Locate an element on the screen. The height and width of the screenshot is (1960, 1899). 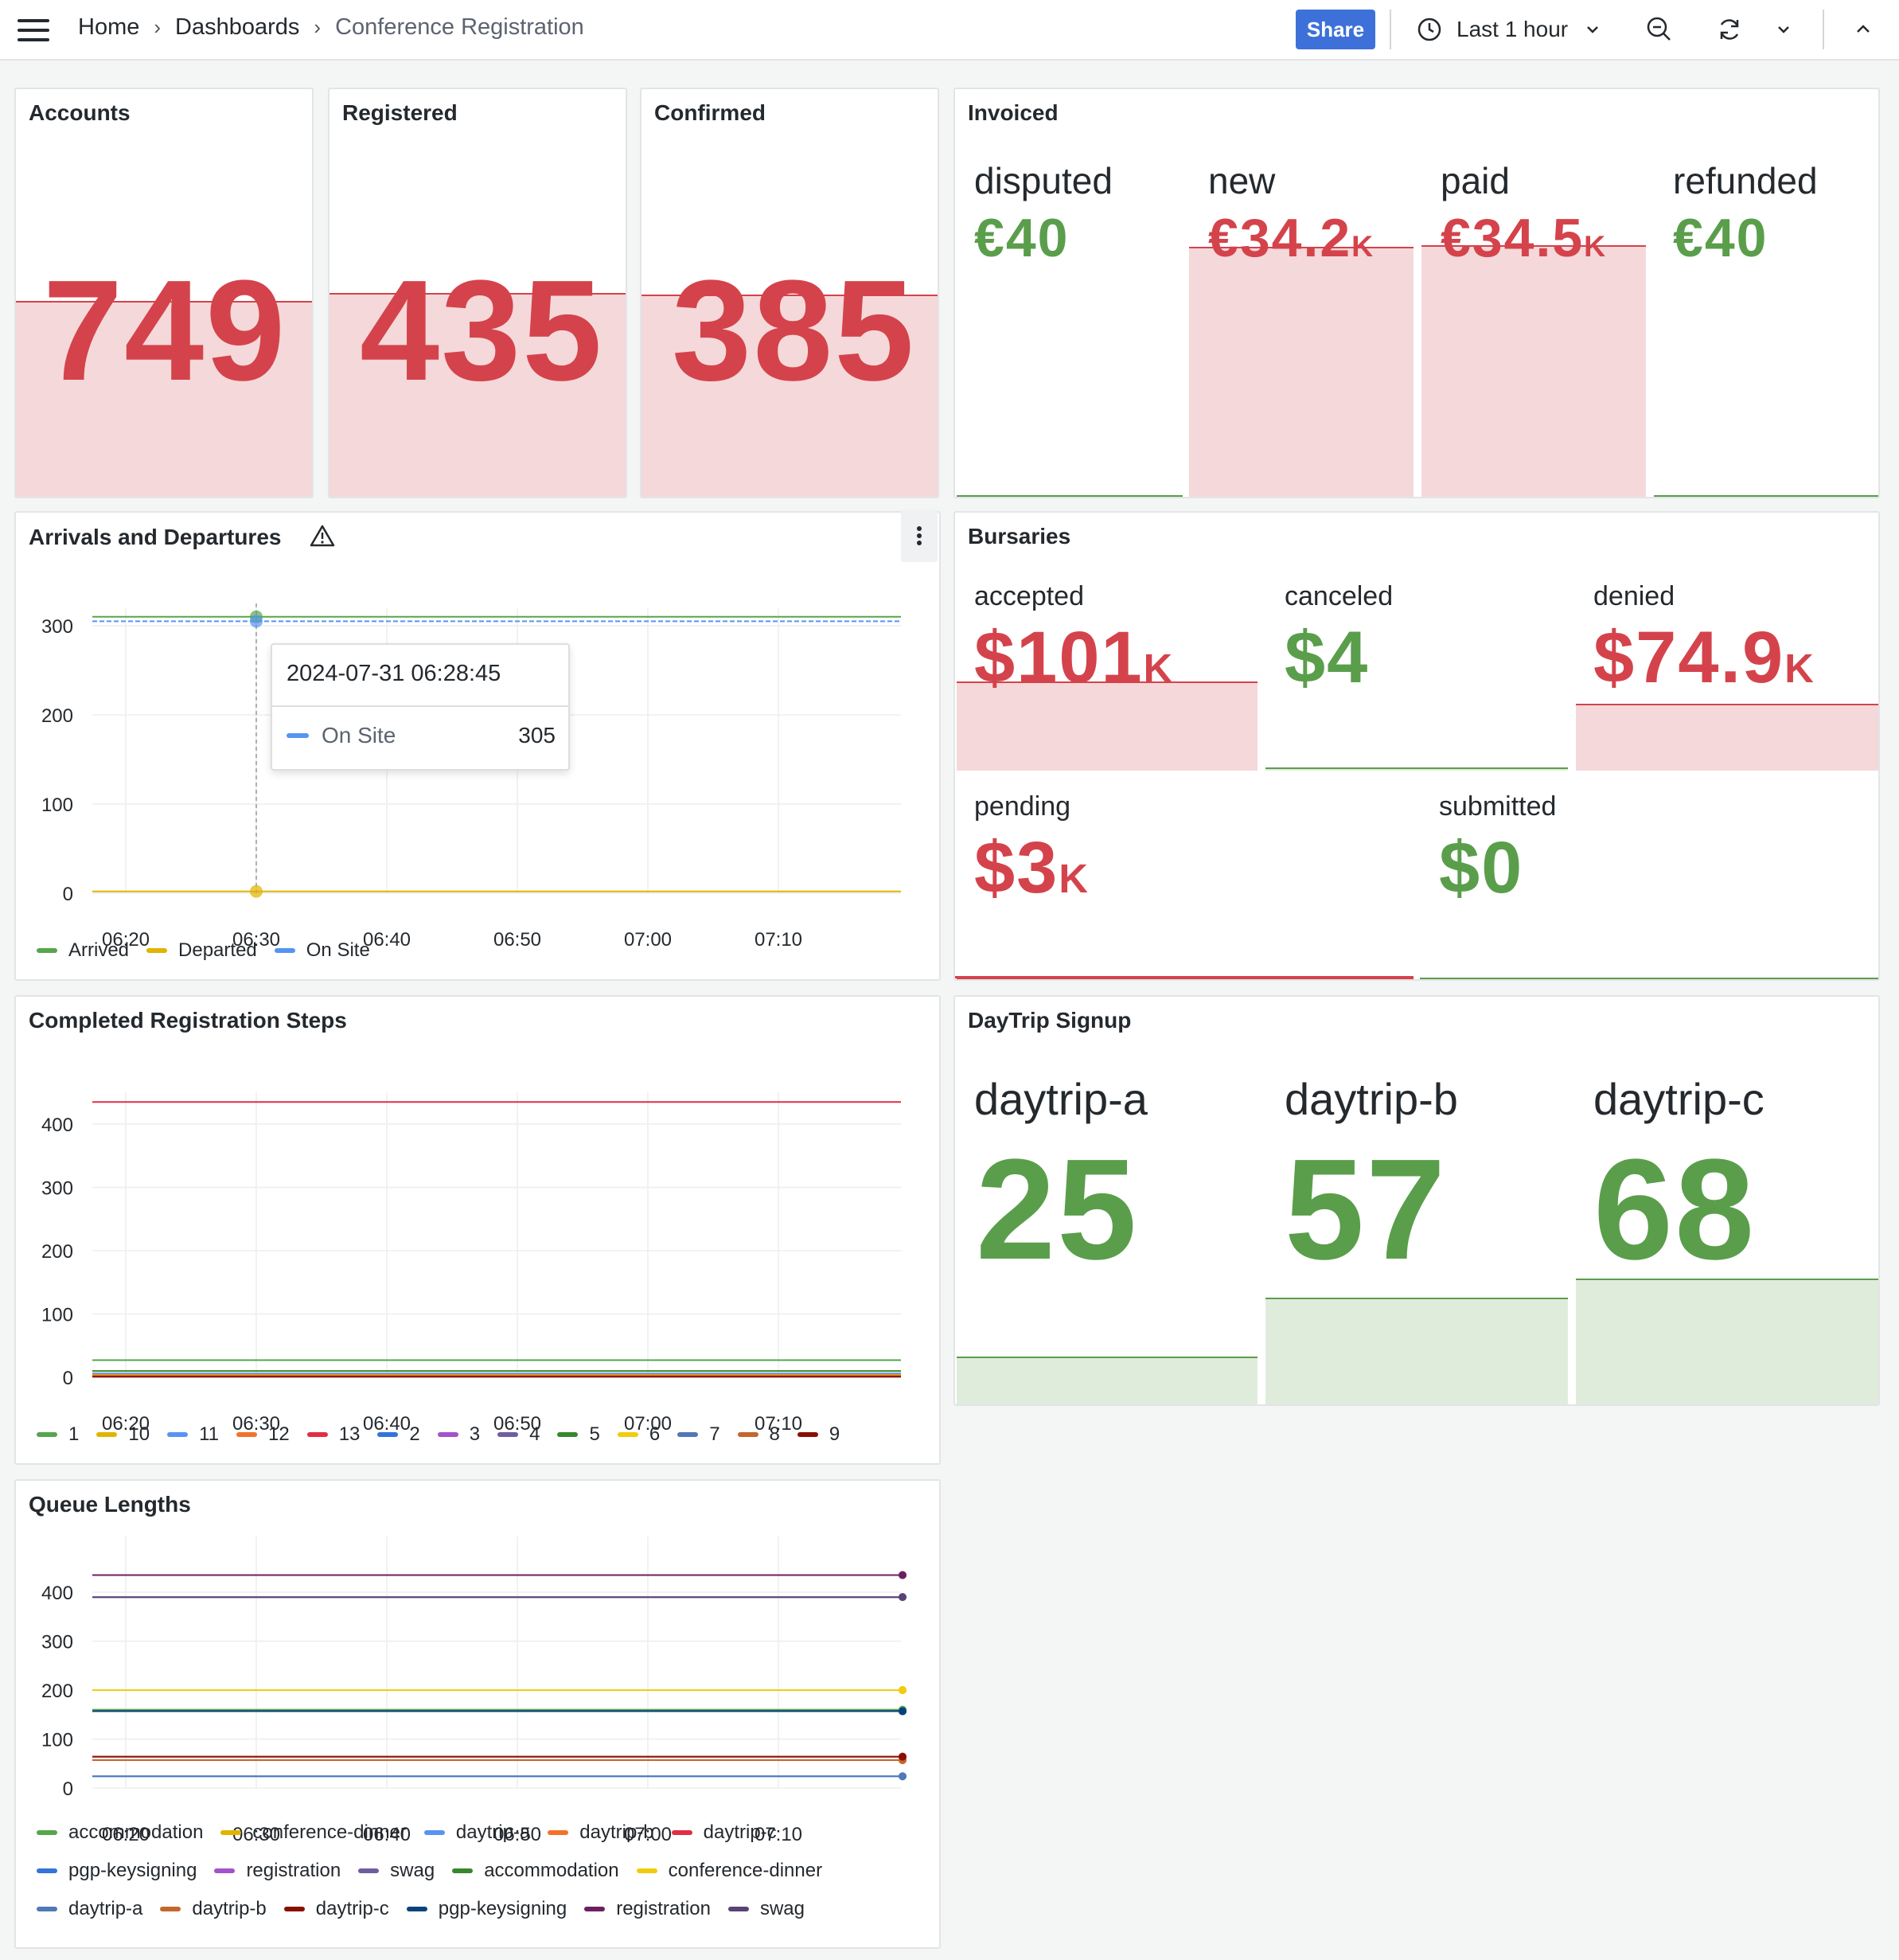
value-number: $3 is located at coordinates (1016, 867).